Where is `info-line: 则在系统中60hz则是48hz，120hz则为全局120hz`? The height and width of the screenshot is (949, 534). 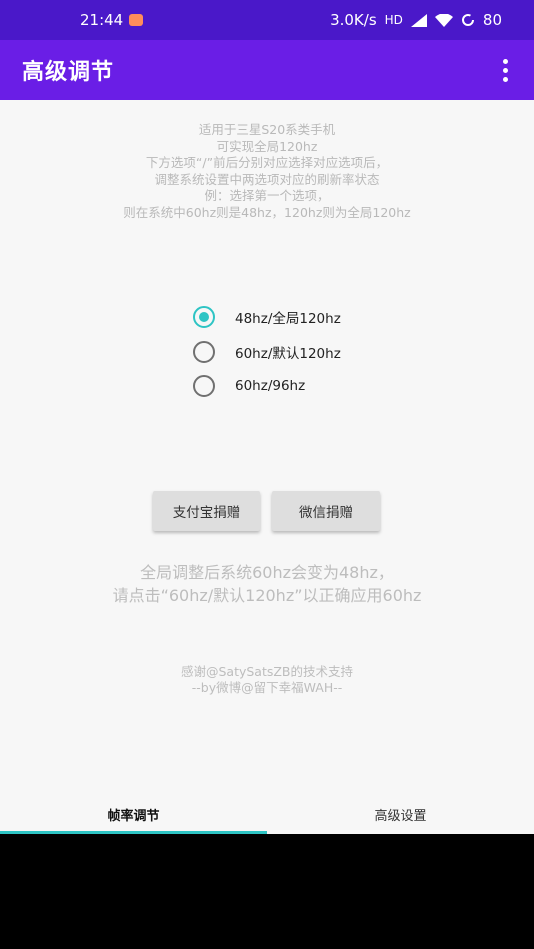
info-line: 则在系统中60hz则是48hz，120hz则为全局120hz is located at coordinates (267, 212).